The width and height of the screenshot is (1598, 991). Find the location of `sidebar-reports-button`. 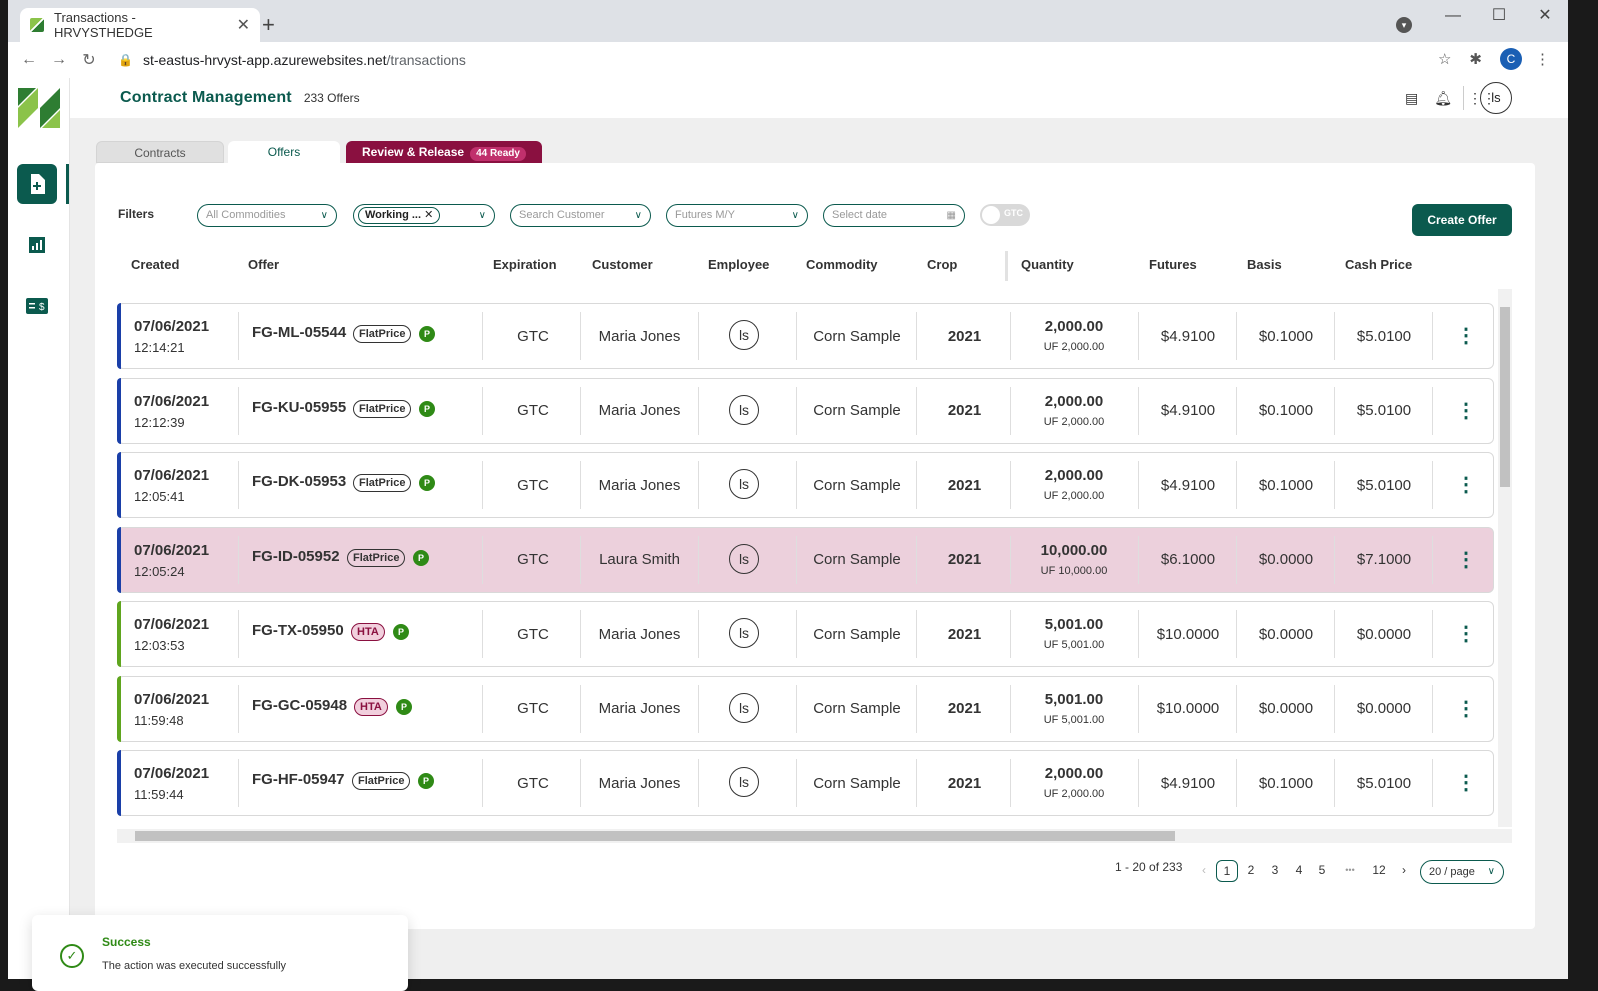

sidebar-reports-button is located at coordinates (37, 245).